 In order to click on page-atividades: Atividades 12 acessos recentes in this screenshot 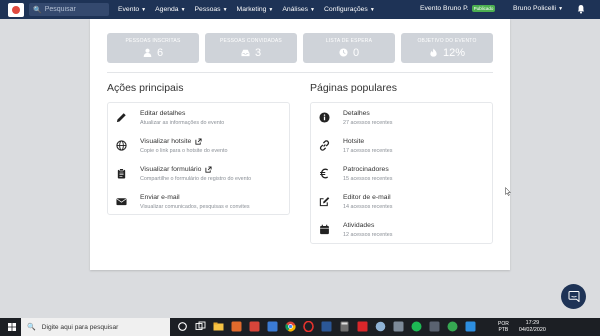, I will do `click(401, 231)`.